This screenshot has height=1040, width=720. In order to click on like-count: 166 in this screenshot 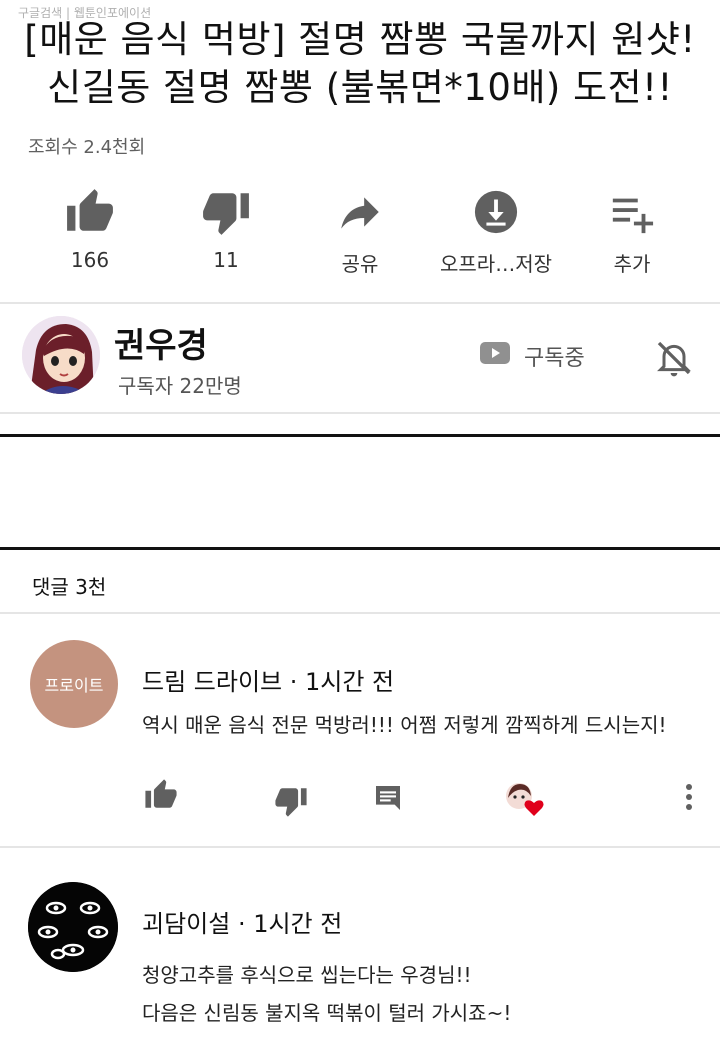, I will do `click(90, 260)`.